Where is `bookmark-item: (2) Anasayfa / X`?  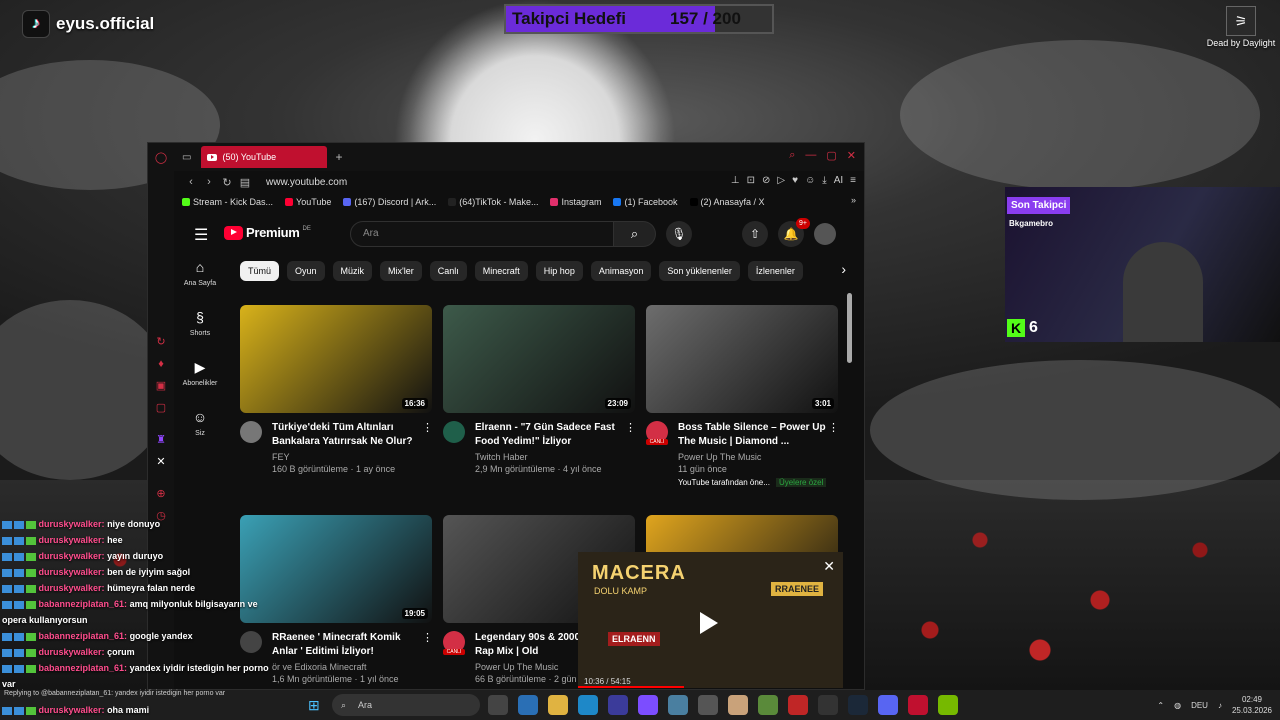 bookmark-item: (2) Anasayfa / X is located at coordinates (727, 202).